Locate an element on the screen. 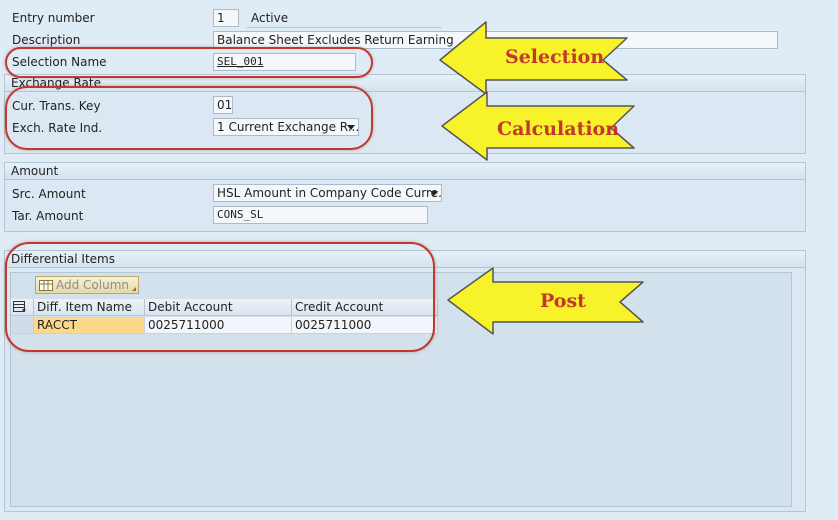  post-annotation-text: Post is located at coordinates (563, 301).